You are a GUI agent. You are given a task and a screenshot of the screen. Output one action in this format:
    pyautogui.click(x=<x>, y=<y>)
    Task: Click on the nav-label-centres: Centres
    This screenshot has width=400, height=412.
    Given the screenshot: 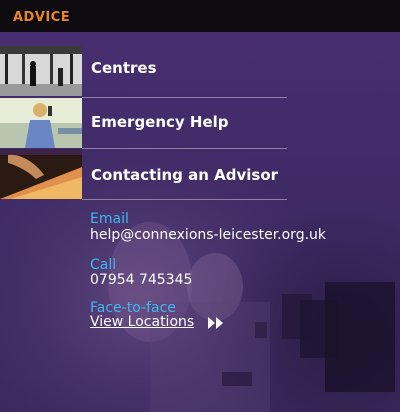 What is the action you would take?
    pyautogui.click(x=124, y=68)
    